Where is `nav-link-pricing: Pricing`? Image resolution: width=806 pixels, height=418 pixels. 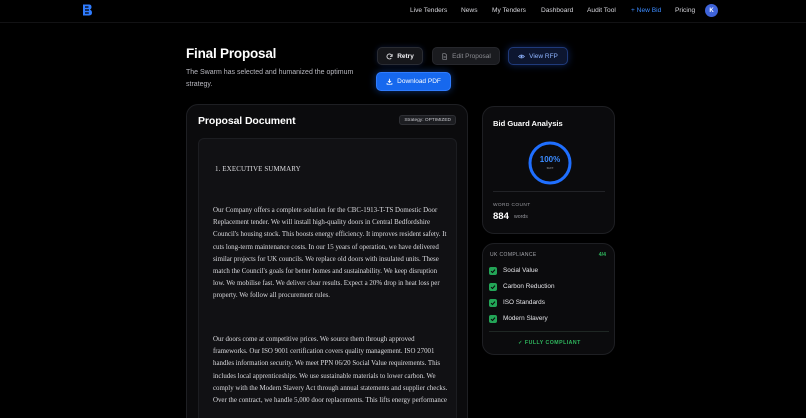 nav-link-pricing: Pricing is located at coordinates (685, 10).